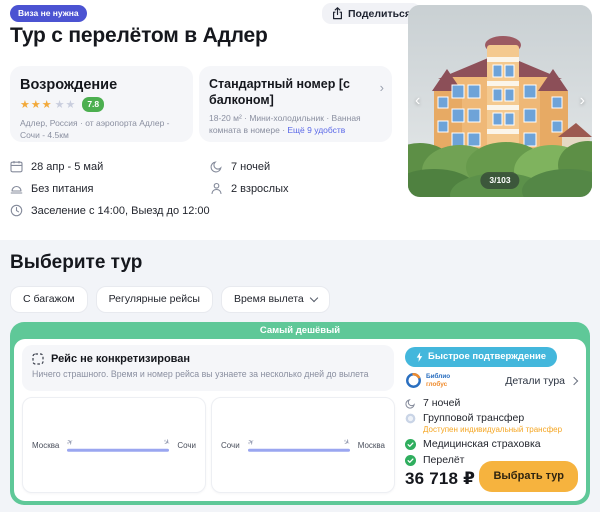  I want to click on filter-baggage-label: С багажом, so click(49, 299).